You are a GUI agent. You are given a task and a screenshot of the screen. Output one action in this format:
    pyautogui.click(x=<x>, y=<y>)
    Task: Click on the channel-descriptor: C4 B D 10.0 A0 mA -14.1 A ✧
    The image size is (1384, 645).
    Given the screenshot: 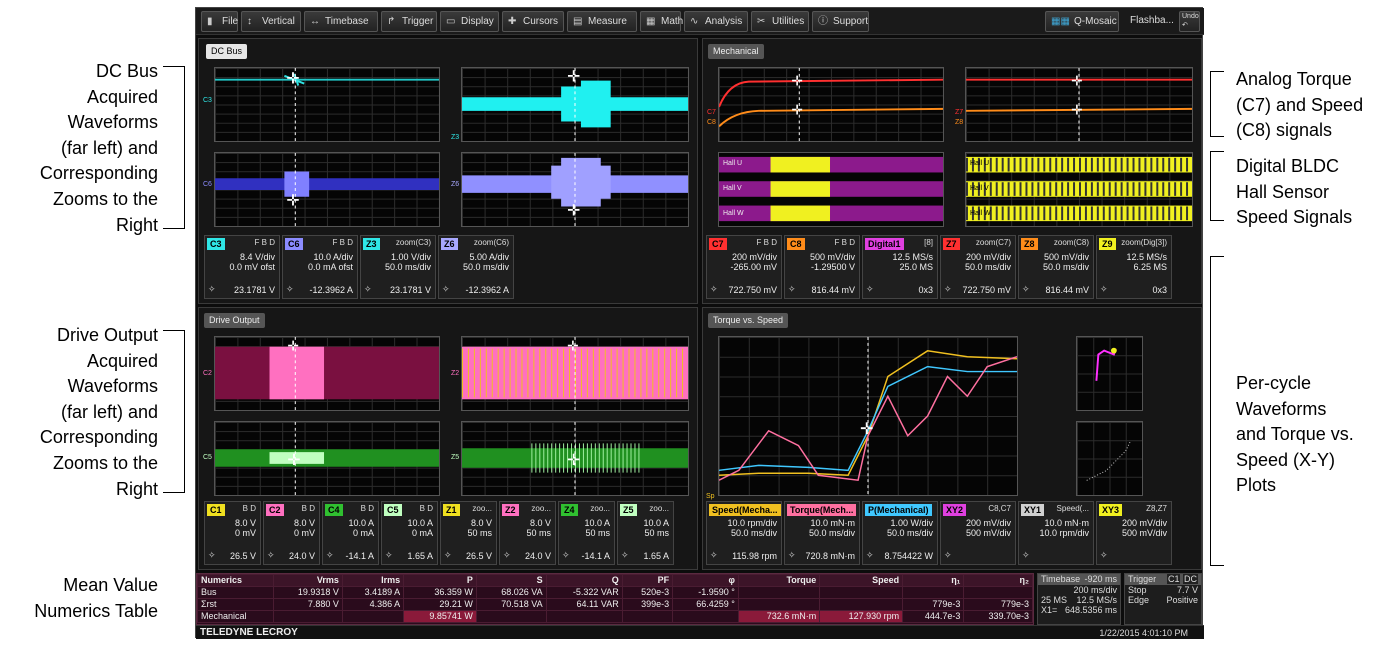 What is the action you would take?
    pyautogui.click(x=350, y=533)
    